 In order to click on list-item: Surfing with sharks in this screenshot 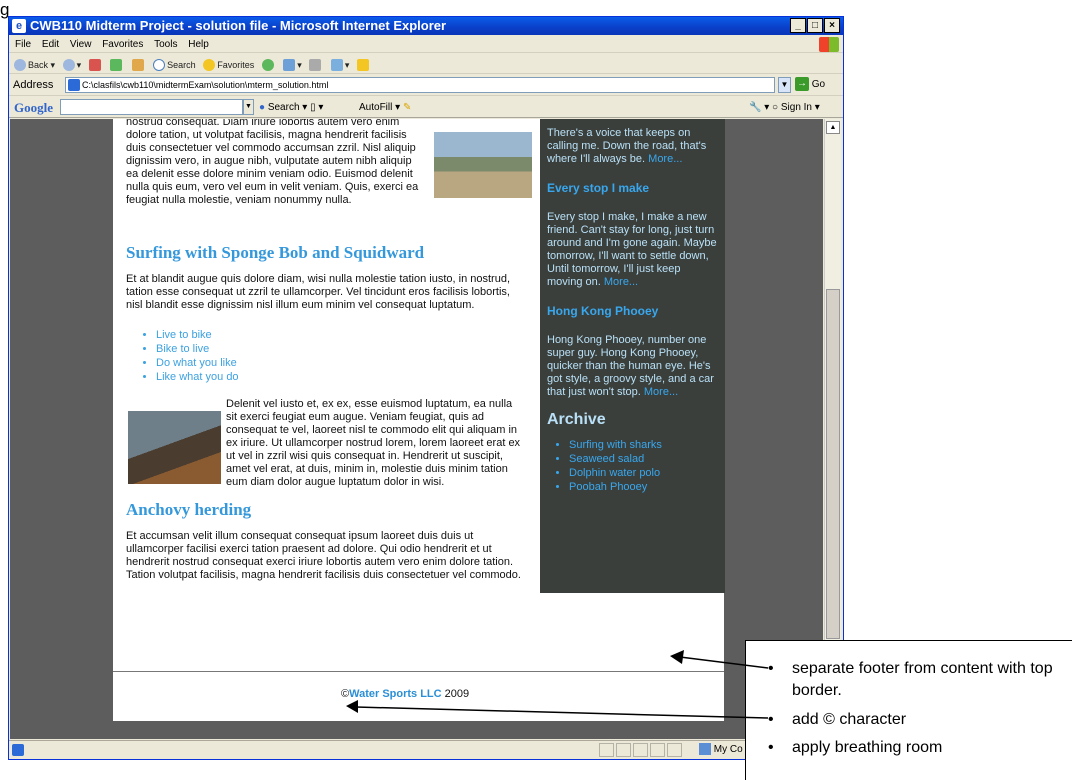, I will do `click(643, 445)`.